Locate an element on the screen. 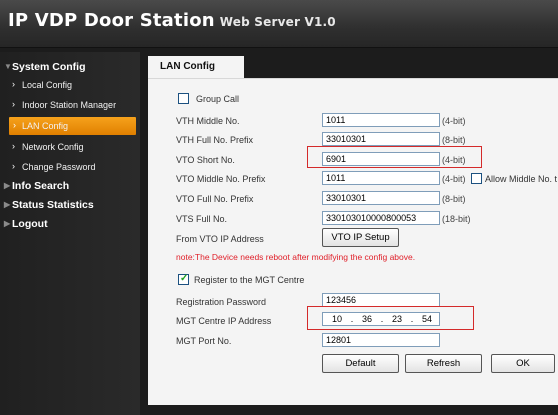 The image size is (558, 415). app-header: IP VDP Door Station Web Server V1.0 is located at coordinates (279, 24).